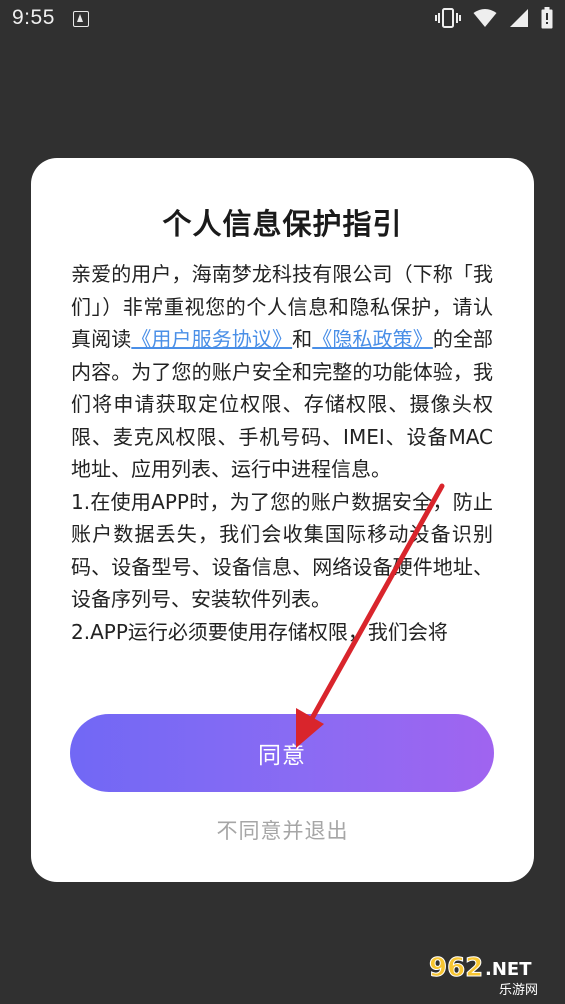 The image size is (565, 1004). I want to click on body-text-and: 和, so click(302, 339).